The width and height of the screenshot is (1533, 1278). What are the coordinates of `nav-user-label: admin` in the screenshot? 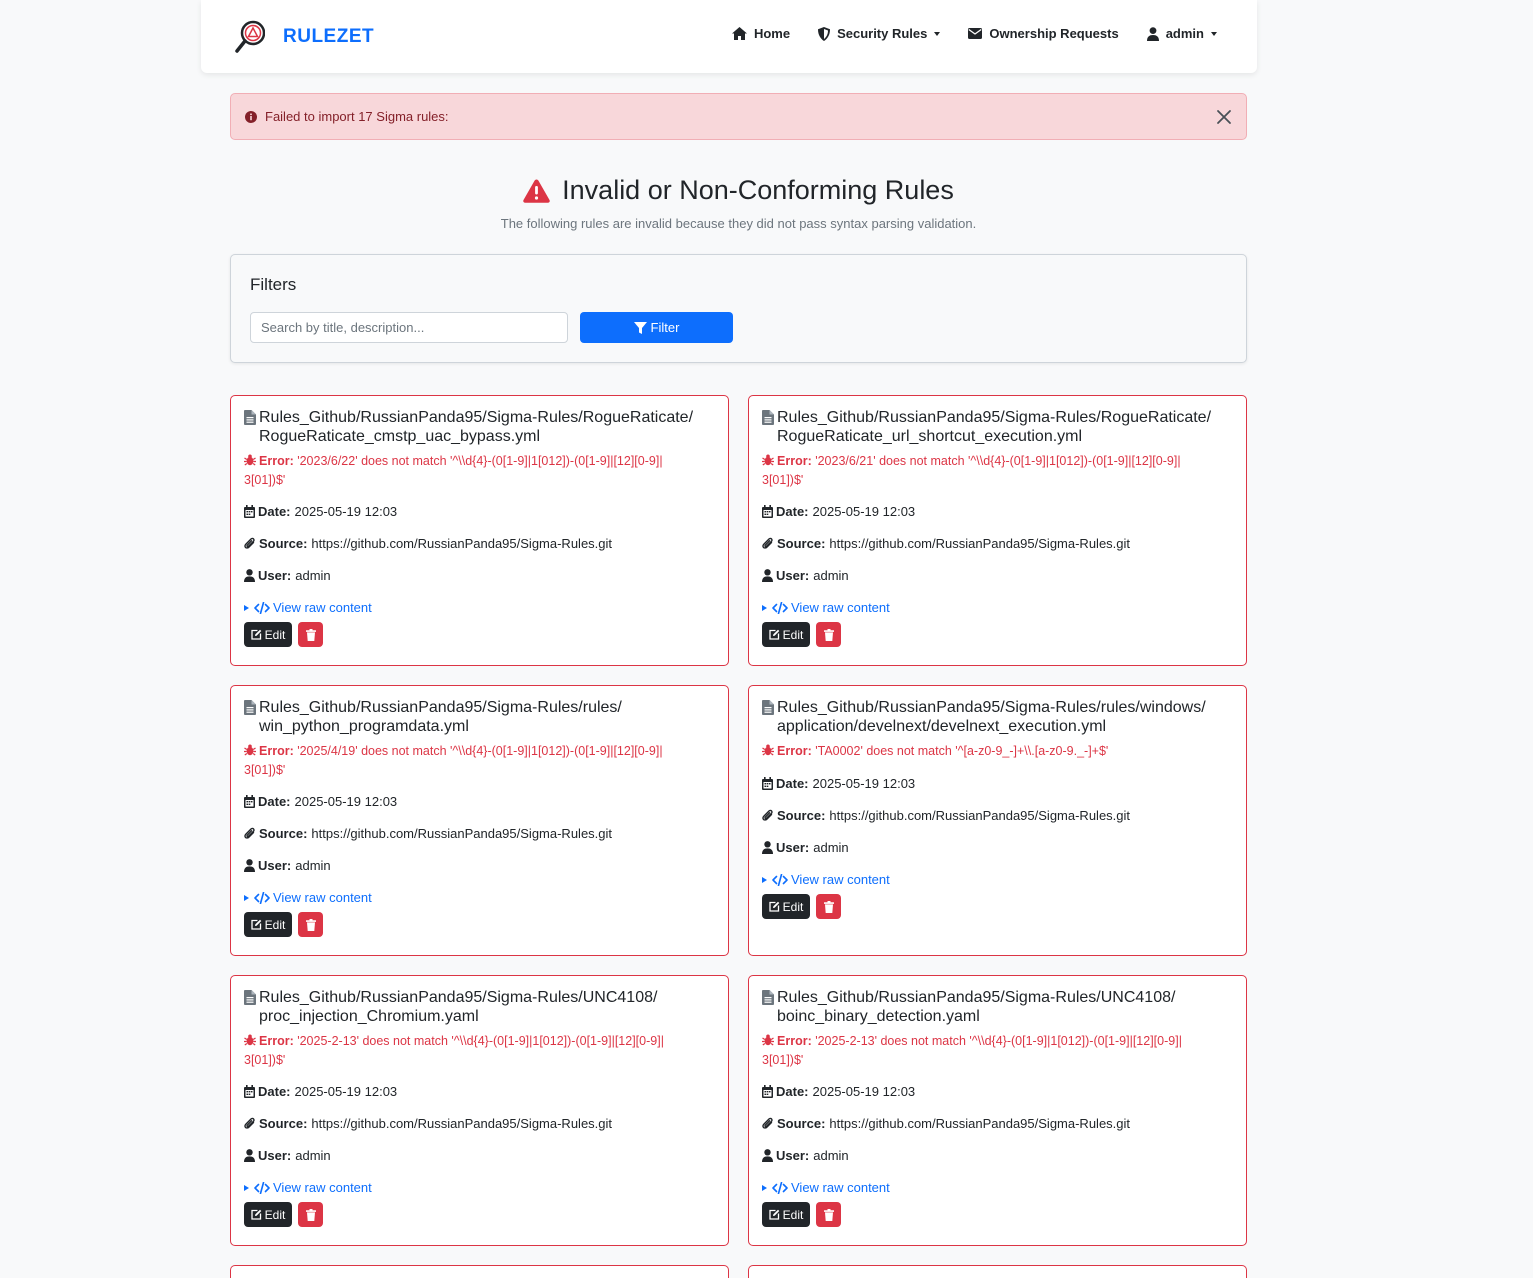 It's located at (1184, 33).